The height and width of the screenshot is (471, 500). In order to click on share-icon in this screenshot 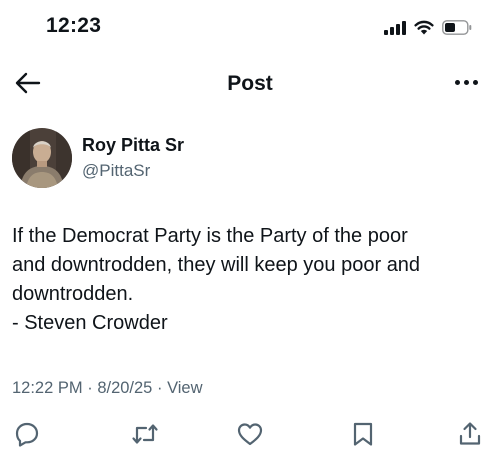, I will do `click(470, 436)`.